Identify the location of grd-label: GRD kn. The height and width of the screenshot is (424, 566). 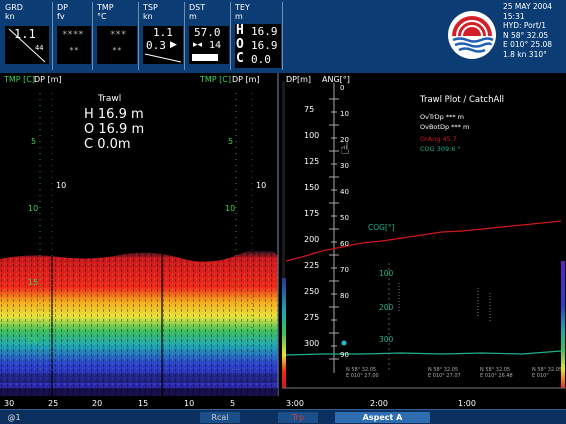
(14, 12).